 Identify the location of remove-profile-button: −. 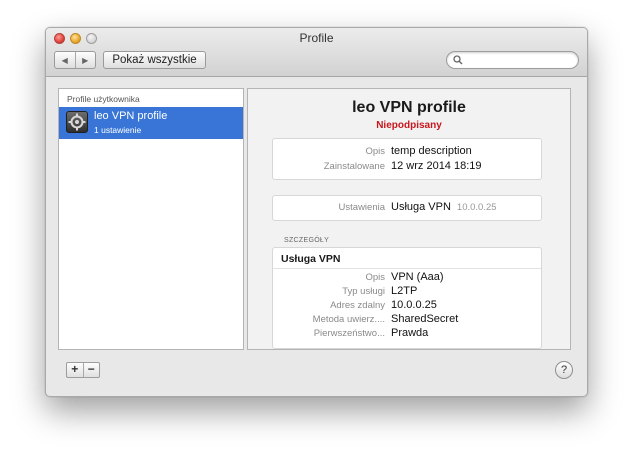
(91, 370).